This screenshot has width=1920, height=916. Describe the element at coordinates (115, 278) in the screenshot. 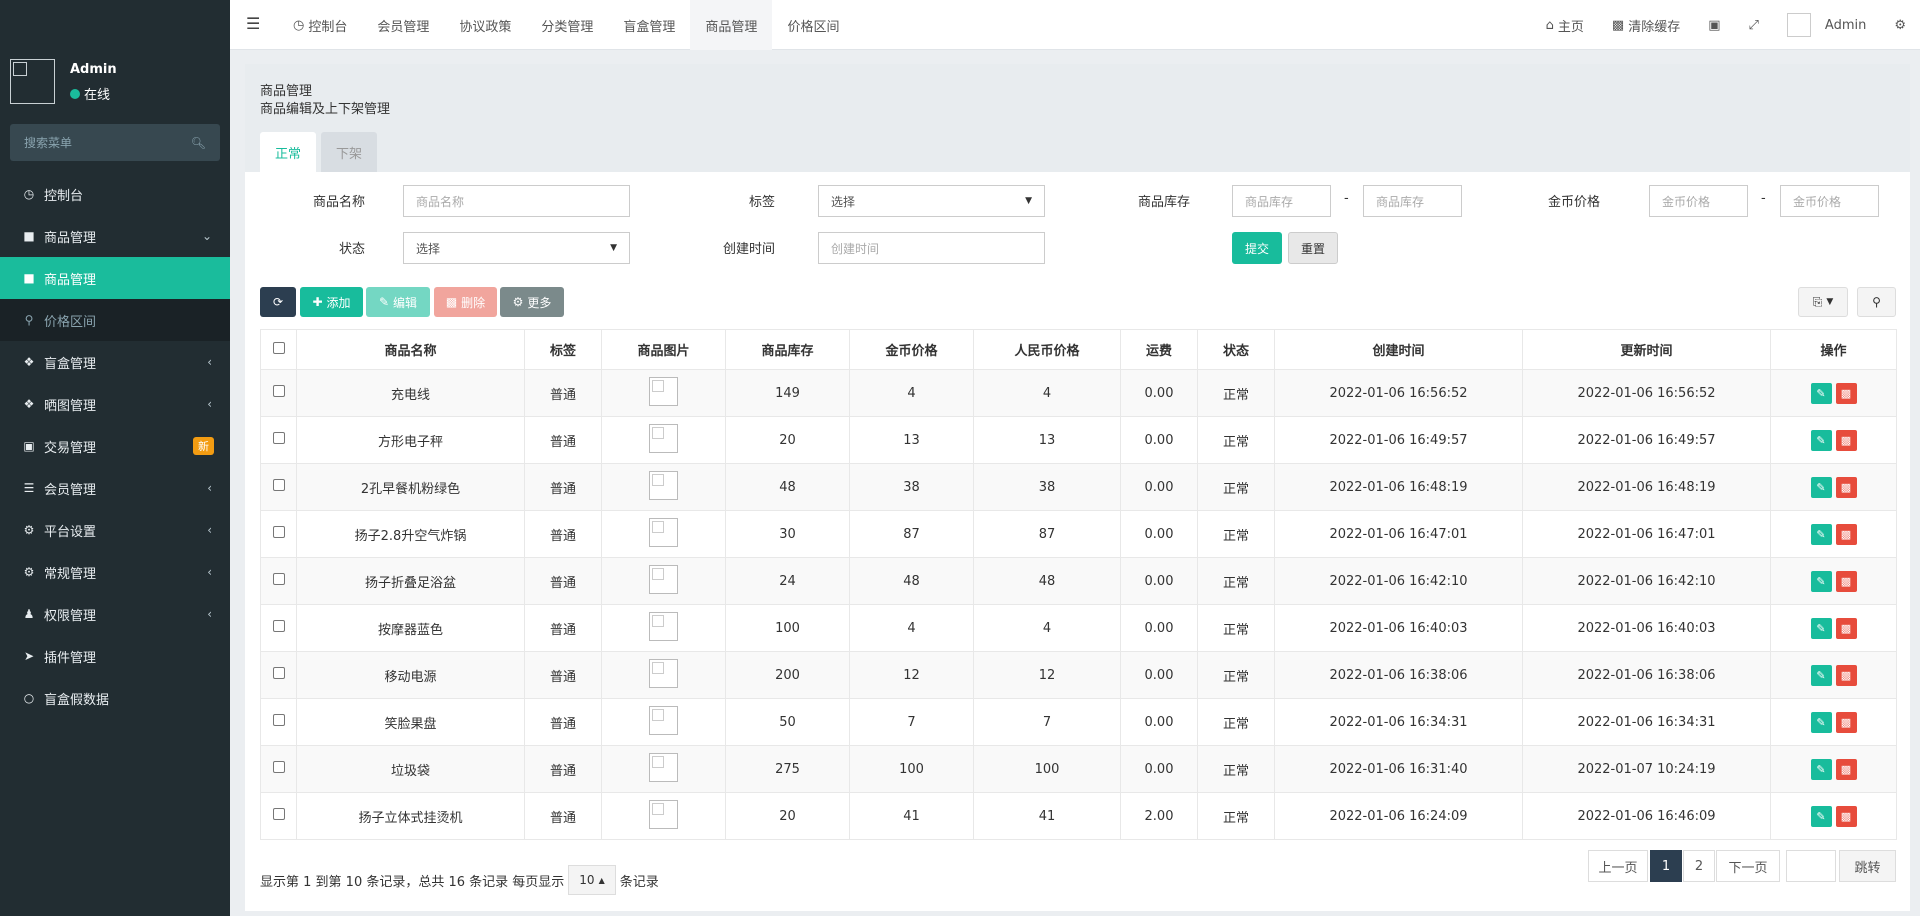

I see `sidebar-item-goods: ■ 商品管理` at that location.